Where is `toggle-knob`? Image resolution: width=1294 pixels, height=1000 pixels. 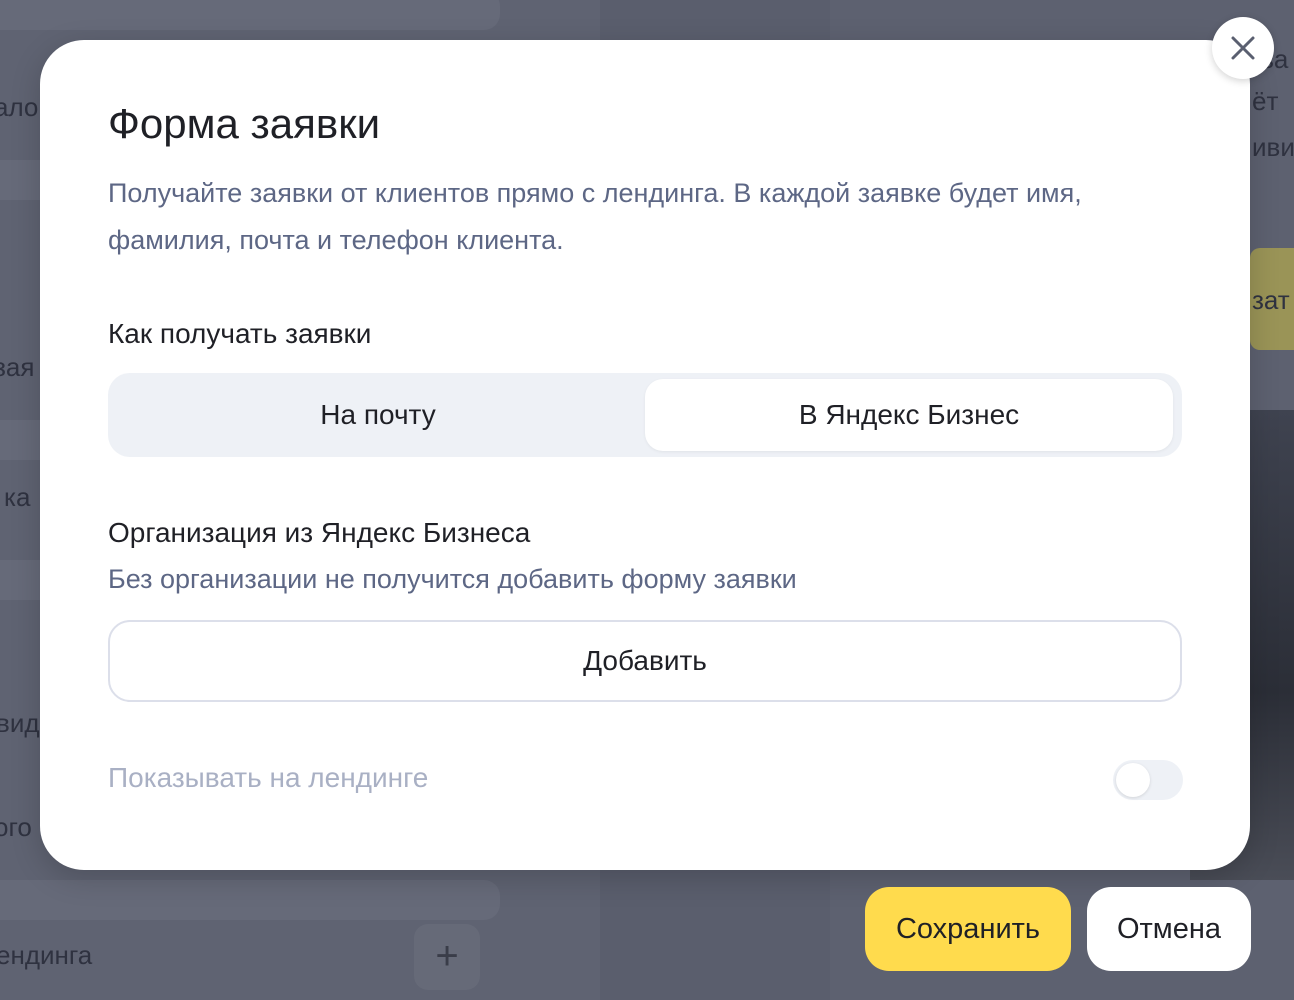
toggle-knob is located at coordinates (1133, 780).